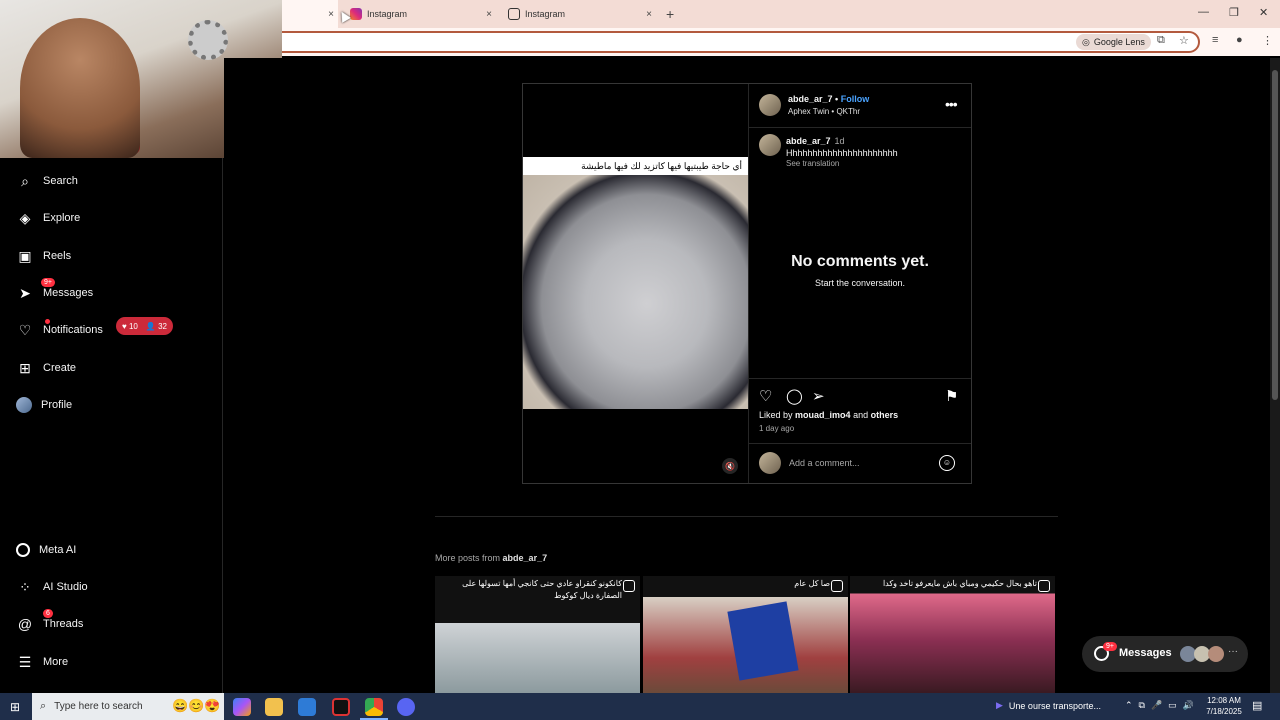  What do you see at coordinates (65, 587) in the screenshot?
I see `sidebar-item-label: AI Studio` at bounding box center [65, 587].